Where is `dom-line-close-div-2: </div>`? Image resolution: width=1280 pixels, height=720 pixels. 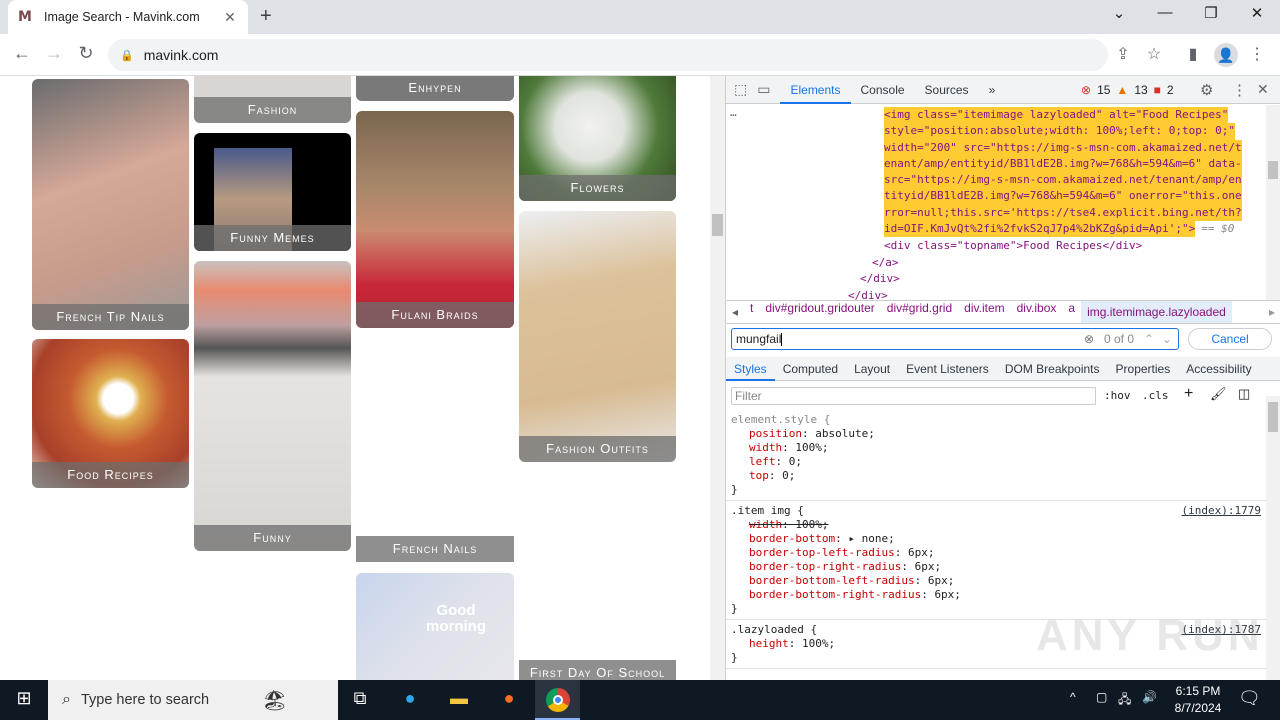 dom-line-close-div-2: </div> is located at coordinates (868, 294).